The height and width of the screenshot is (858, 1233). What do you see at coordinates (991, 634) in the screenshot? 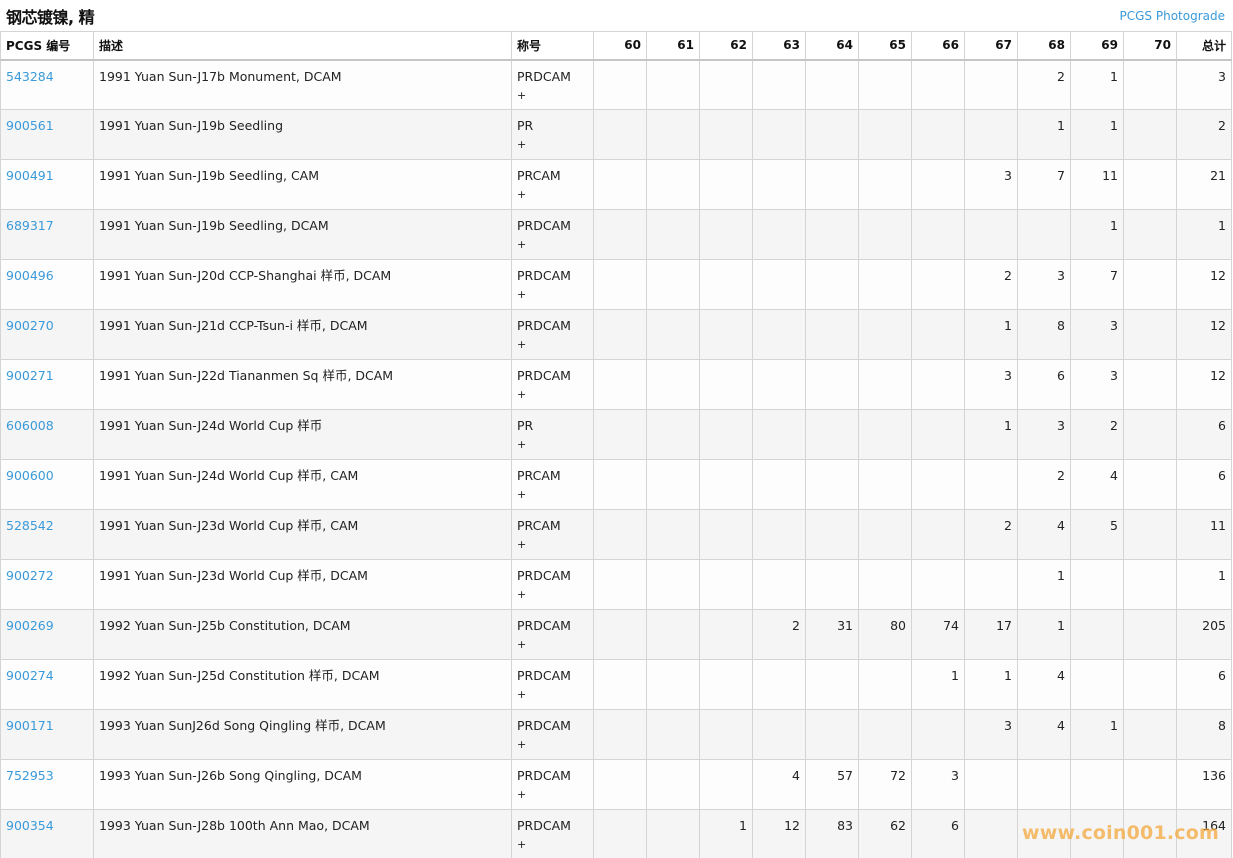
I see `grade-count-cell-67: 17` at bounding box center [991, 634].